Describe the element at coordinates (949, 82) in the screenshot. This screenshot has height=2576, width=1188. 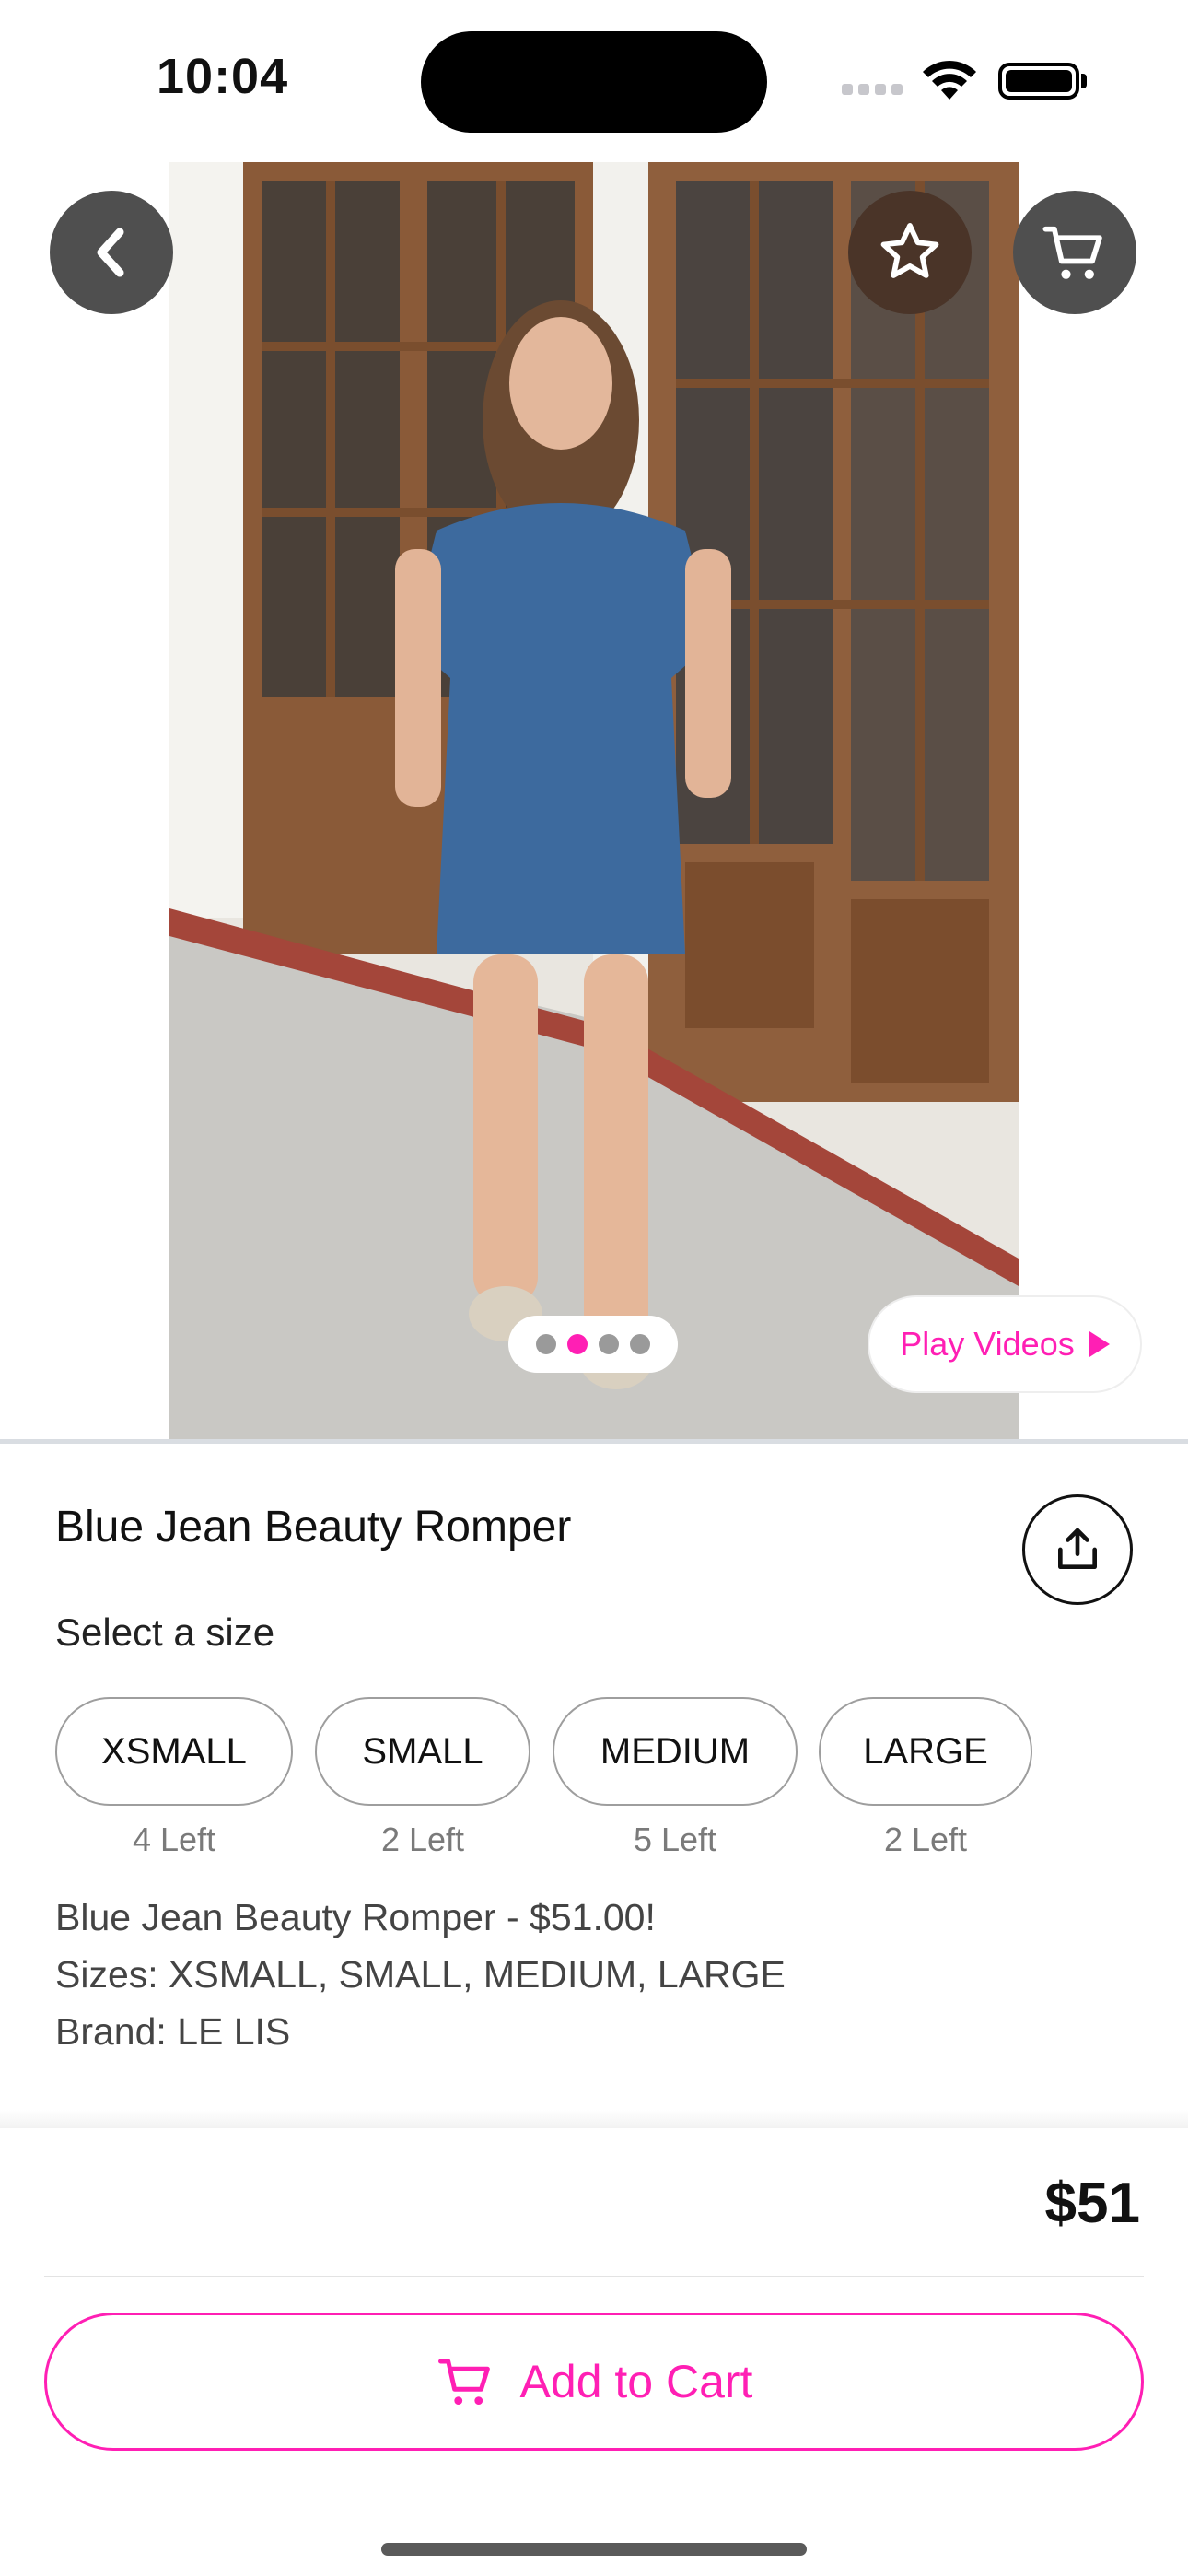
I see `wifi-icon` at that location.